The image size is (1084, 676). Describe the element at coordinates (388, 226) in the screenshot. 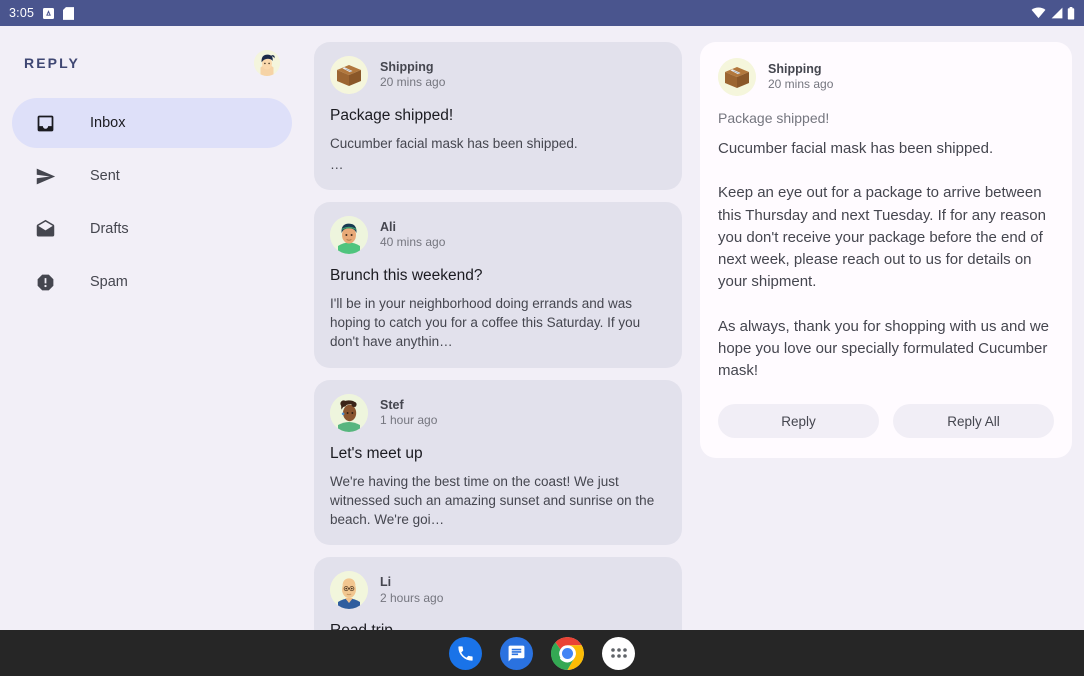

I see `email-sender: Ali` at that location.